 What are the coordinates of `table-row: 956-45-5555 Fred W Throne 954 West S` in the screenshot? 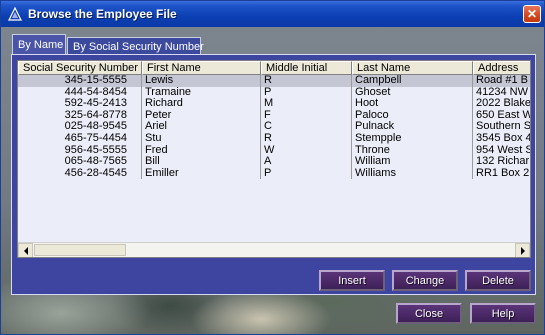 It's located at (274, 150).